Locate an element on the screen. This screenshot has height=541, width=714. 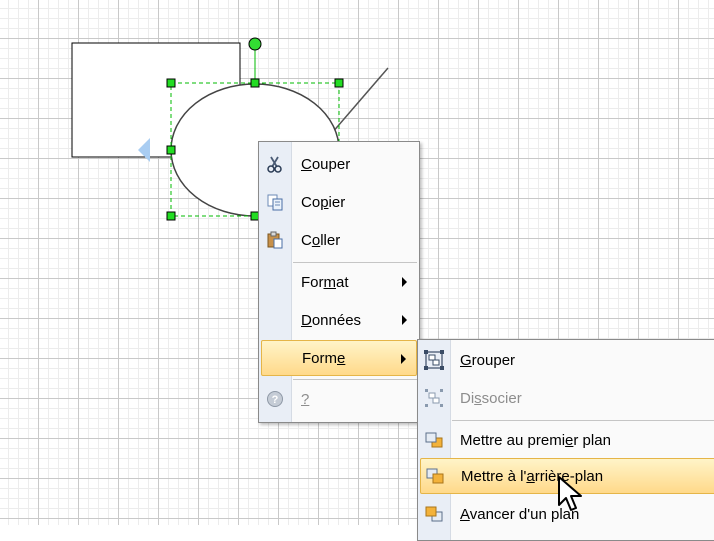
rotation-handle is located at coordinates (255, 44).